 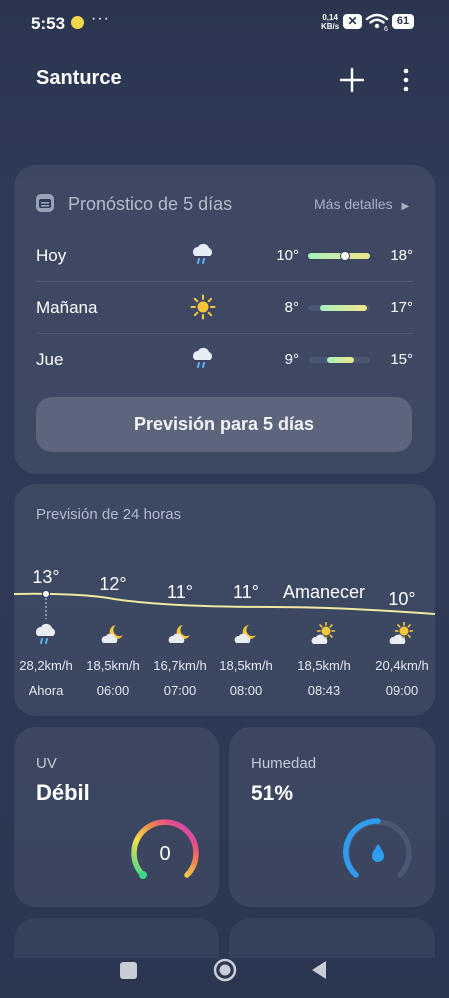 What do you see at coordinates (402, 599) in the screenshot?
I see `hour-temp: 10°` at bounding box center [402, 599].